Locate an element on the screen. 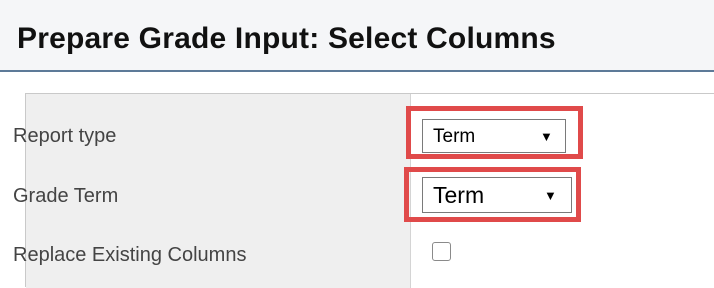  page-title: Prepare Grade Input: Select Columns is located at coordinates (286, 38).